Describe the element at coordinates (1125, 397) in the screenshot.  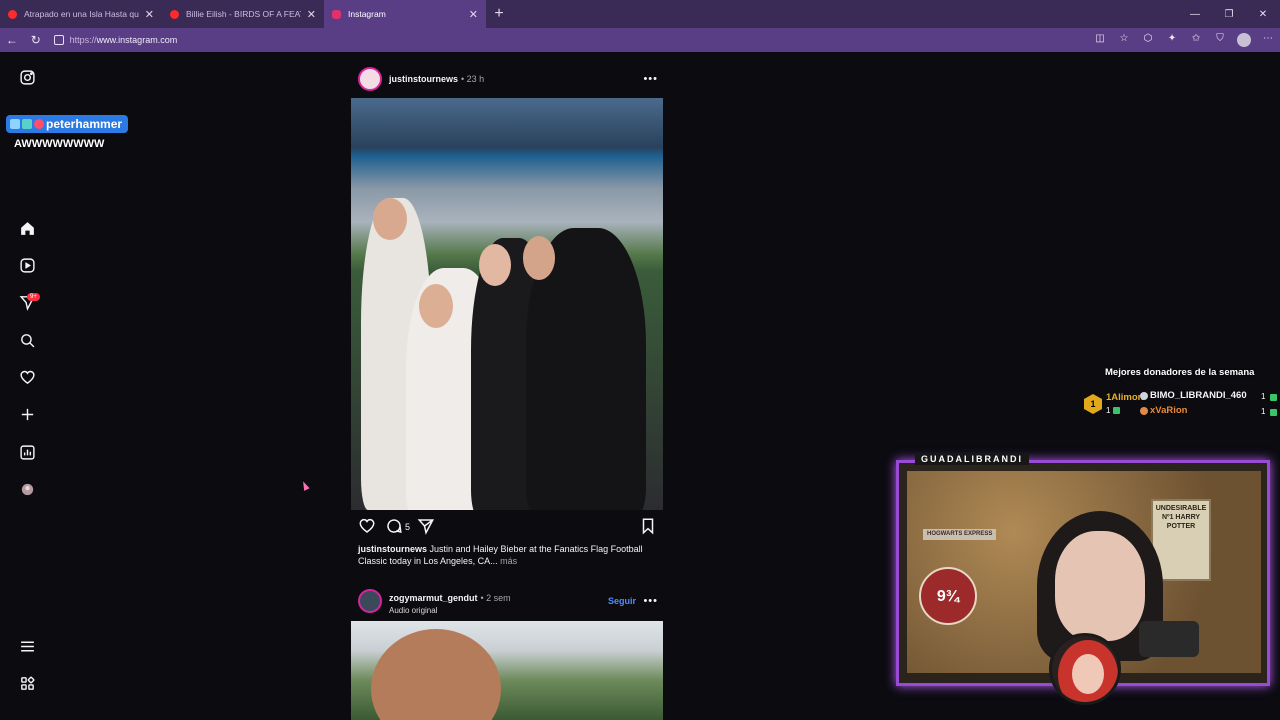
I see `donor-first-name: 1Alimon` at that location.